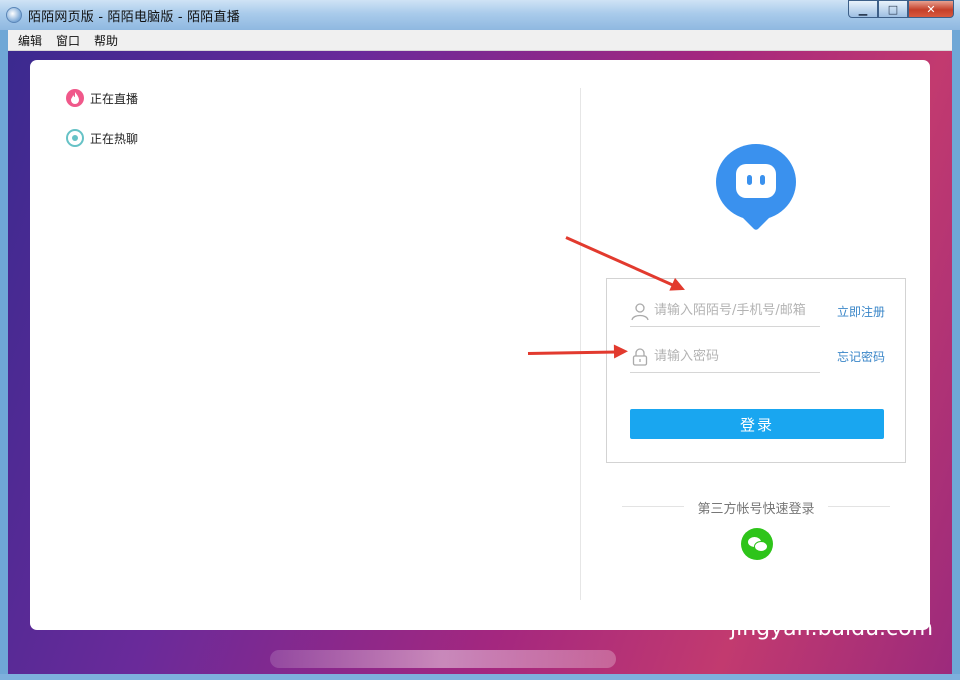 The width and height of the screenshot is (960, 680). I want to click on app-icon, so click(14, 15).